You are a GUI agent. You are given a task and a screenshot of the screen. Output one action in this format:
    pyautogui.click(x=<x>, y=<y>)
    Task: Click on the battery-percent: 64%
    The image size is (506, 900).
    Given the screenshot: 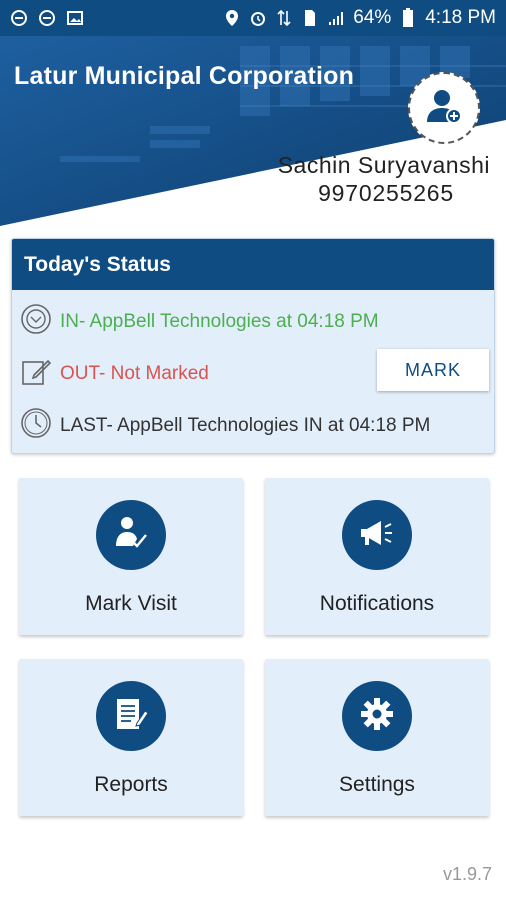 What is the action you would take?
    pyautogui.click(x=372, y=17)
    